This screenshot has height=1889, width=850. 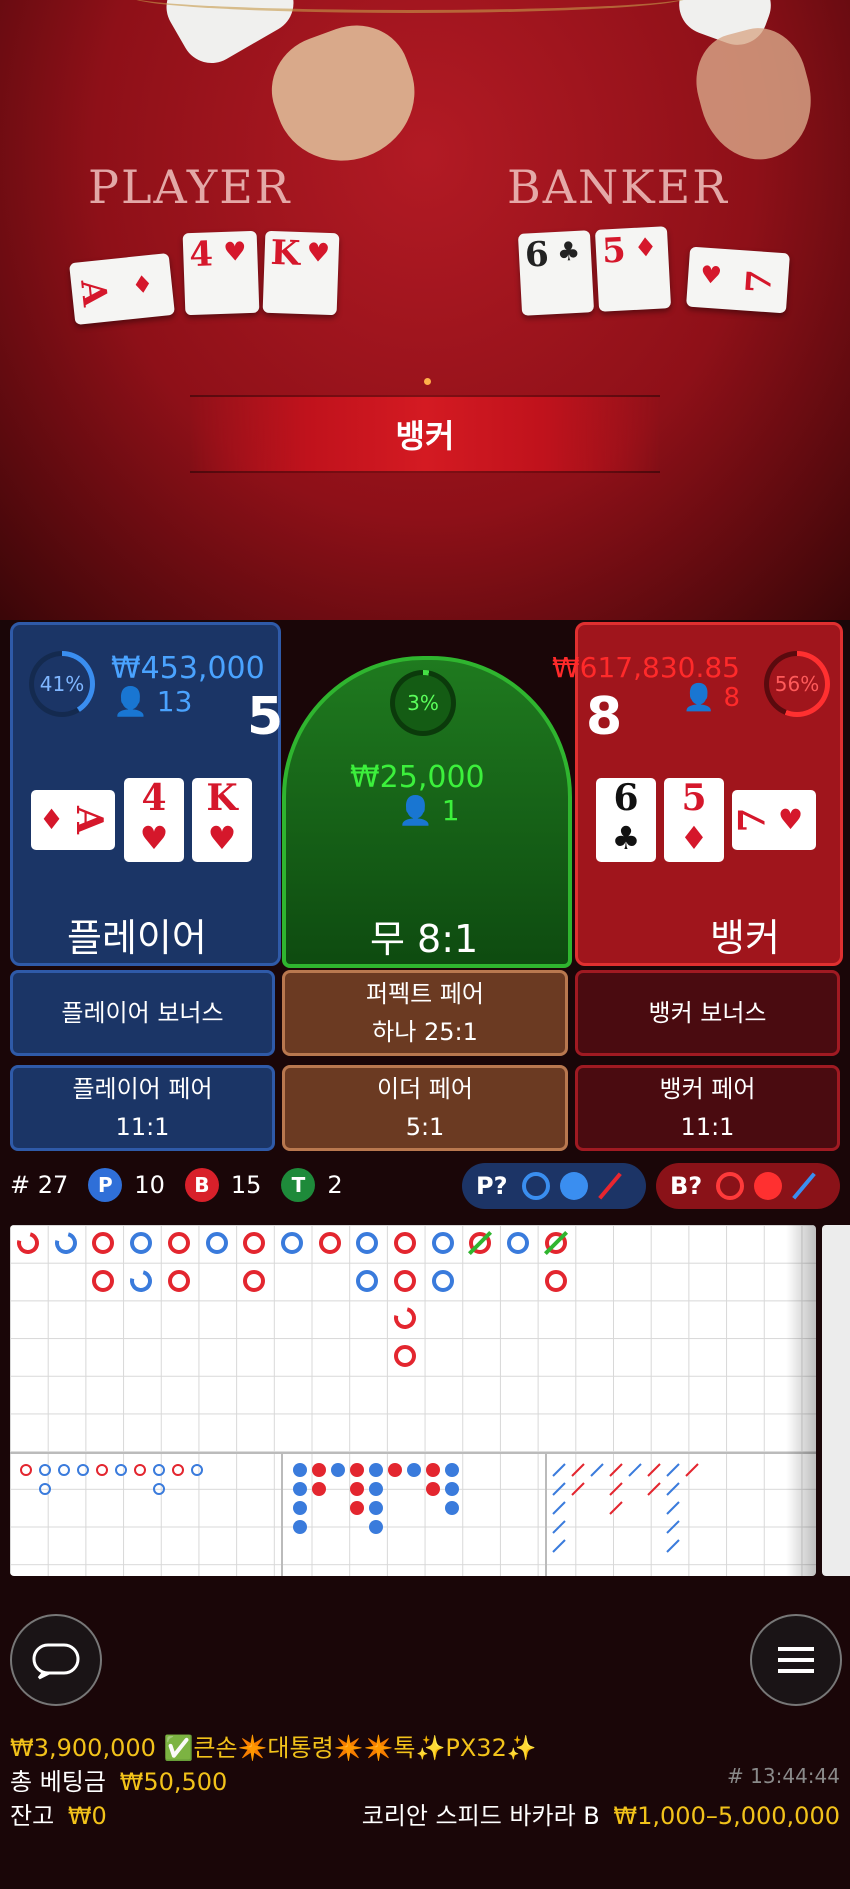 What do you see at coordinates (201, 1185) in the screenshot?
I see `banker-win-icon: B` at bounding box center [201, 1185].